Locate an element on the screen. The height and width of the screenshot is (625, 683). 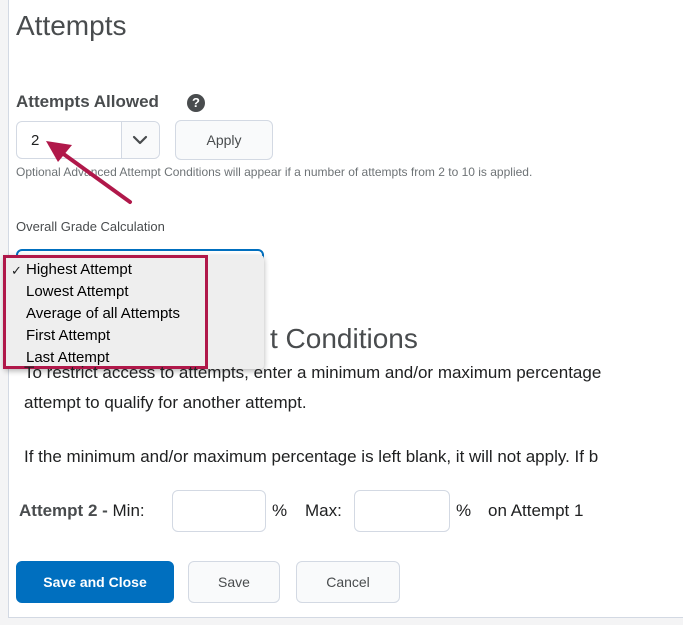
min-label: Min: is located at coordinates (128, 510).